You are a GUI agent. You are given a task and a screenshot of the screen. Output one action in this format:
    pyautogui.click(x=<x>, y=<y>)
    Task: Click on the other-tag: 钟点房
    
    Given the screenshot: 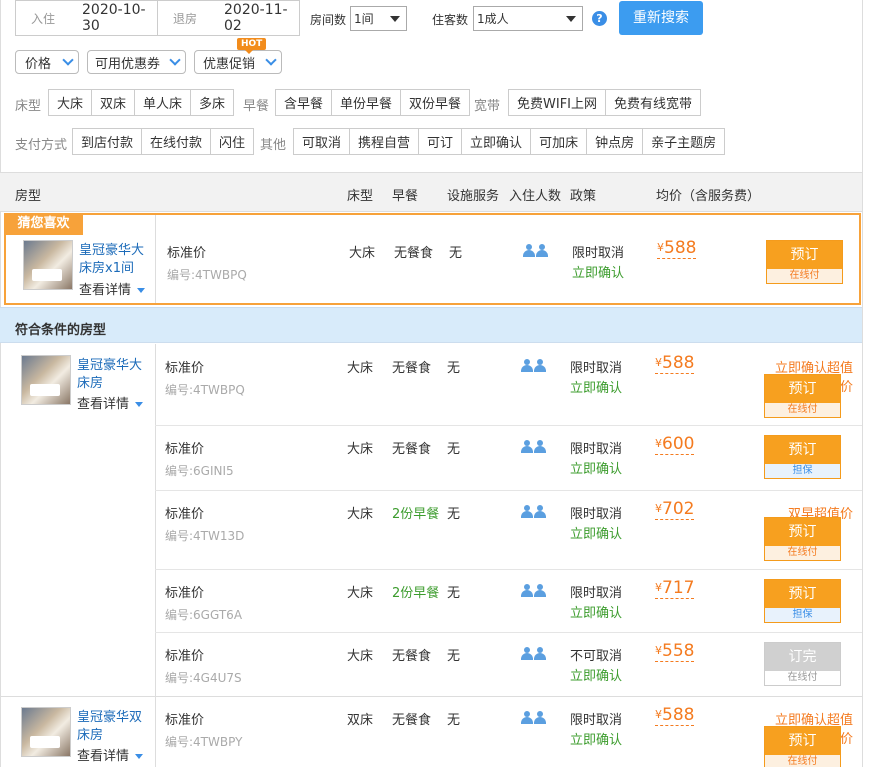 What is the action you would take?
    pyautogui.click(x=615, y=141)
    